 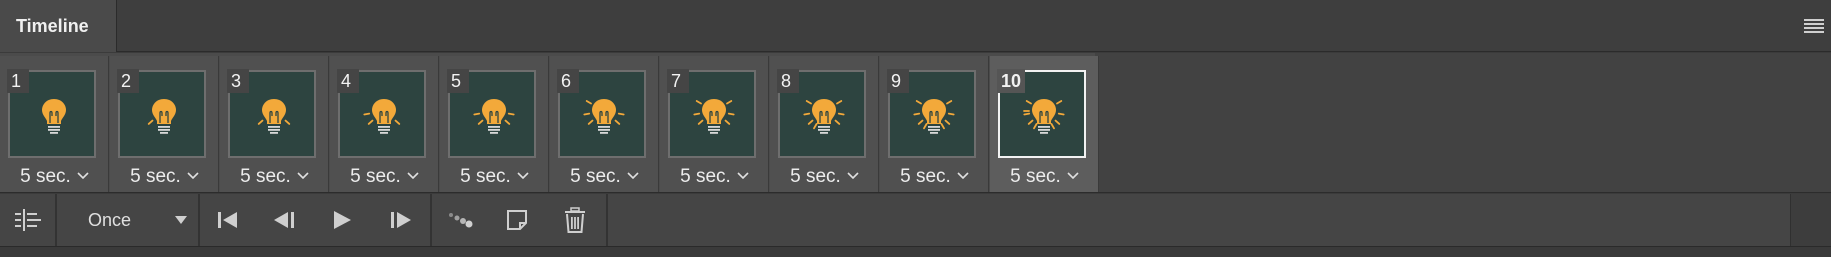 I want to click on animation-frame: 10 5 sec., so click(x=1044, y=124).